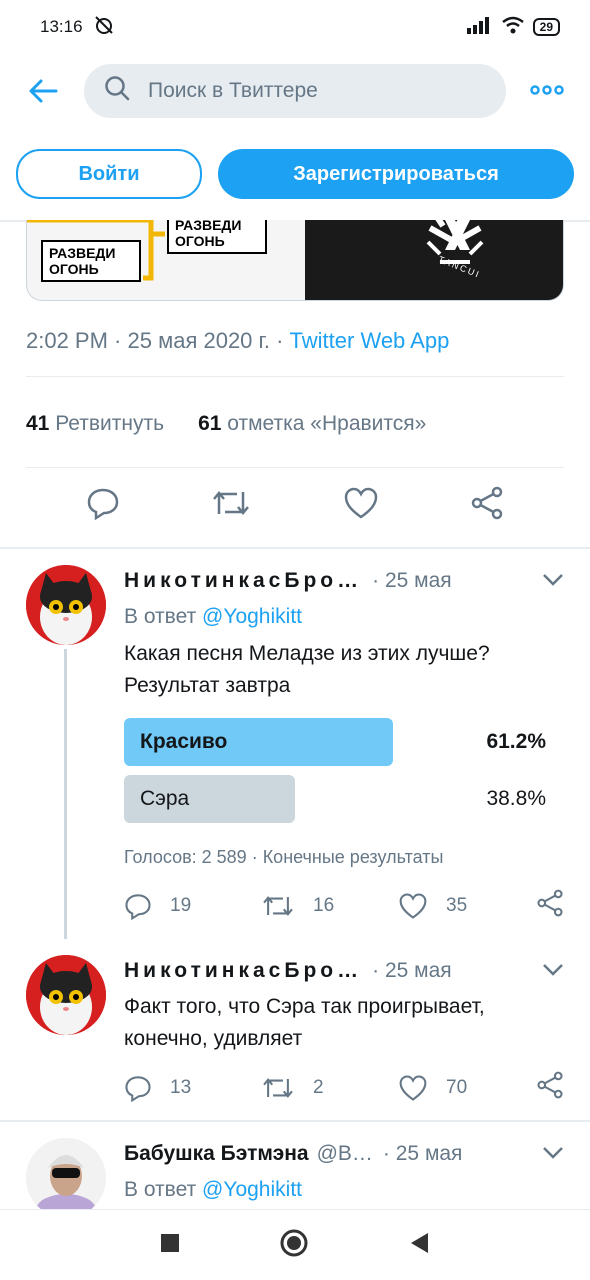 The height and width of the screenshot is (1280, 590). I want to click on reply-count: 19, so click(181, 905).